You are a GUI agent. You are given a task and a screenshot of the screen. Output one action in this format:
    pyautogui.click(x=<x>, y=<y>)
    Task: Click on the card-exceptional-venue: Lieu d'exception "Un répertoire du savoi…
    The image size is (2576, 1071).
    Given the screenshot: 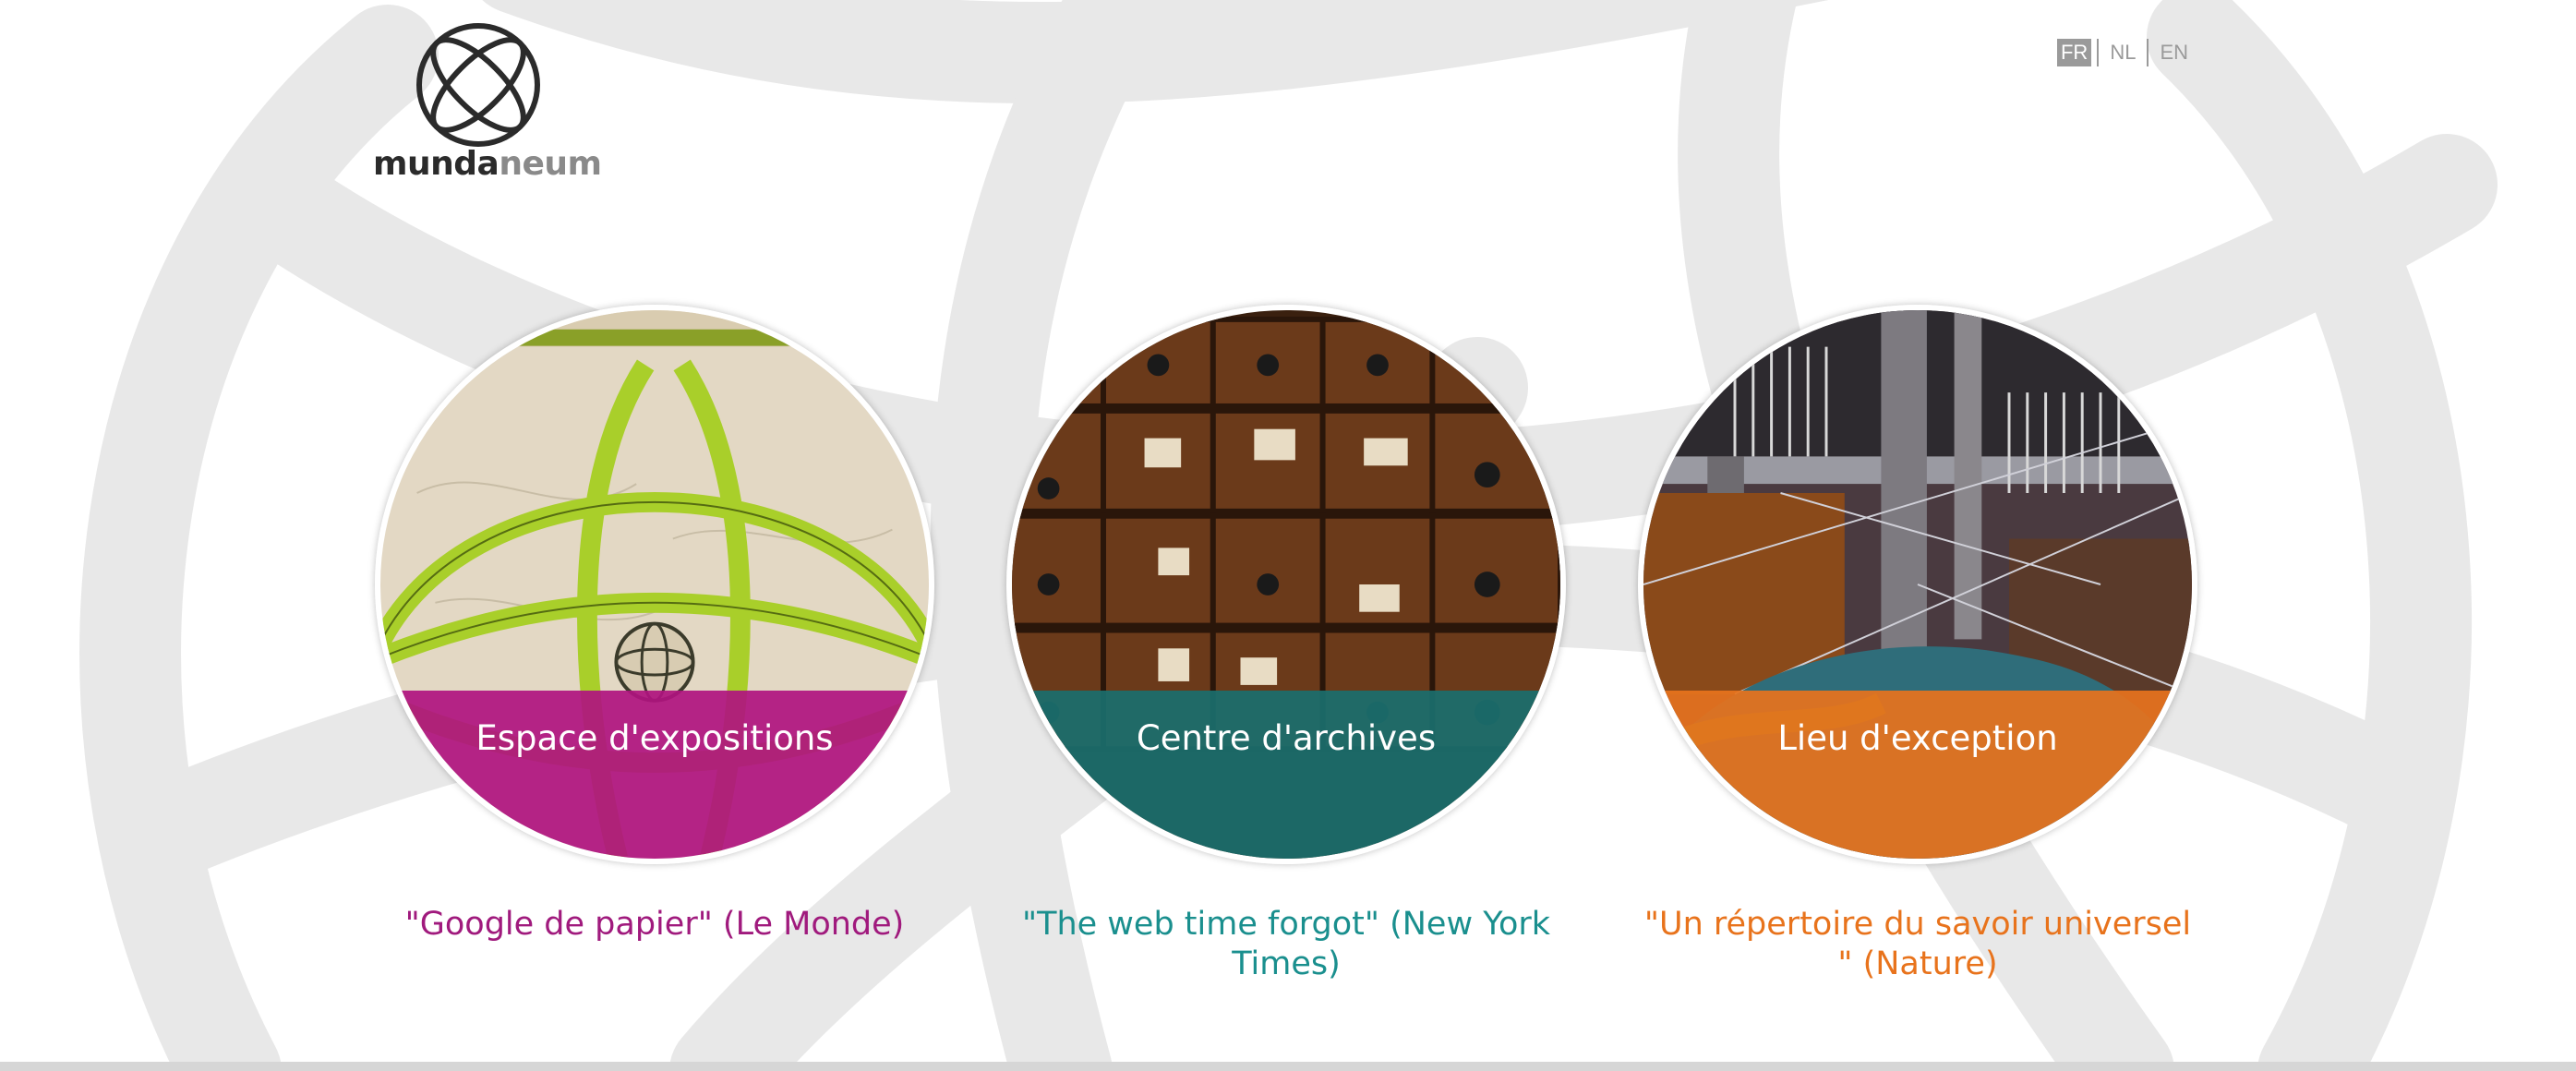 What is the action you would take?
    pyautogui.click(x=1917, y=644)
    